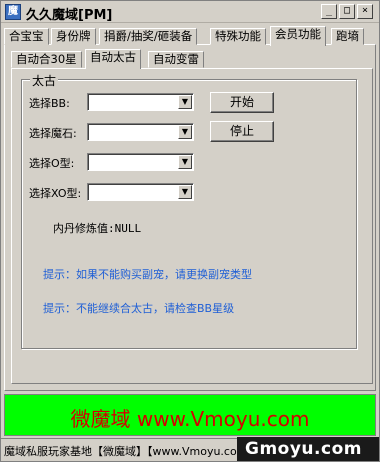  What do you see at coordinates (140, 102) in the screenshot?
I see `select-bb-combo: ▼` at bounding box center [140, 102].